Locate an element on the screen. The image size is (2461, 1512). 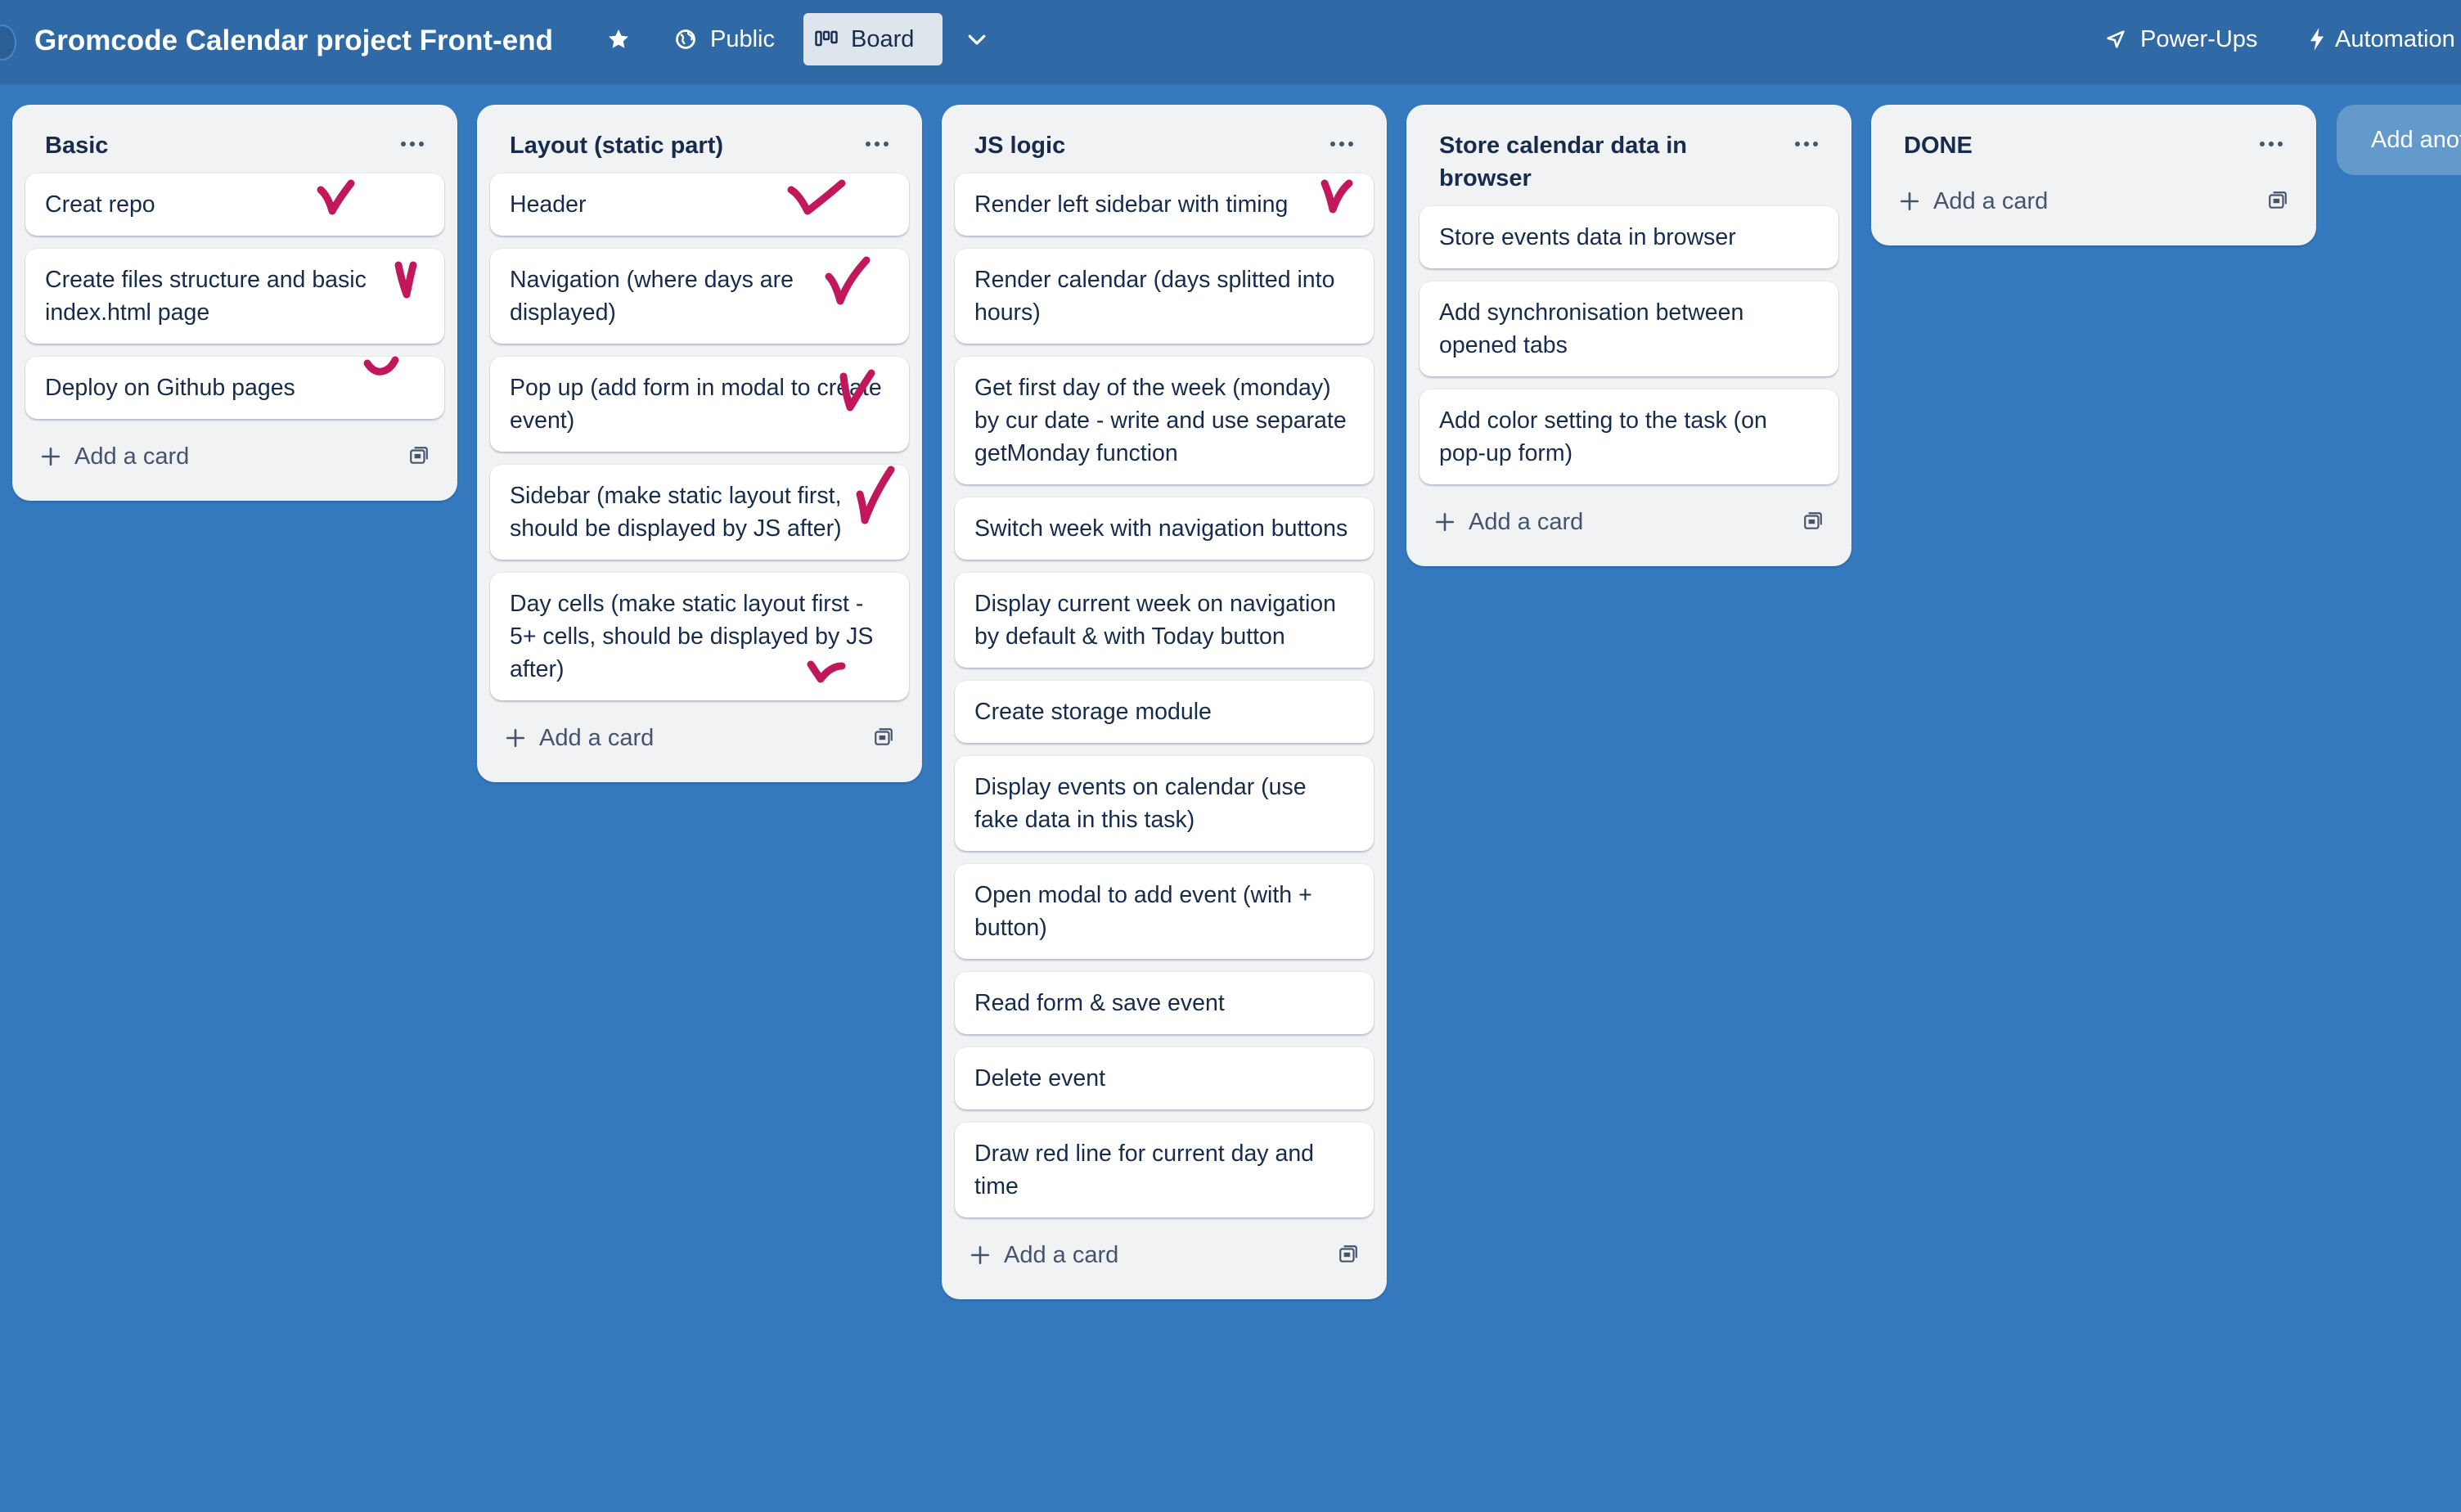
globe-icon is located at coordinates (685, 39).